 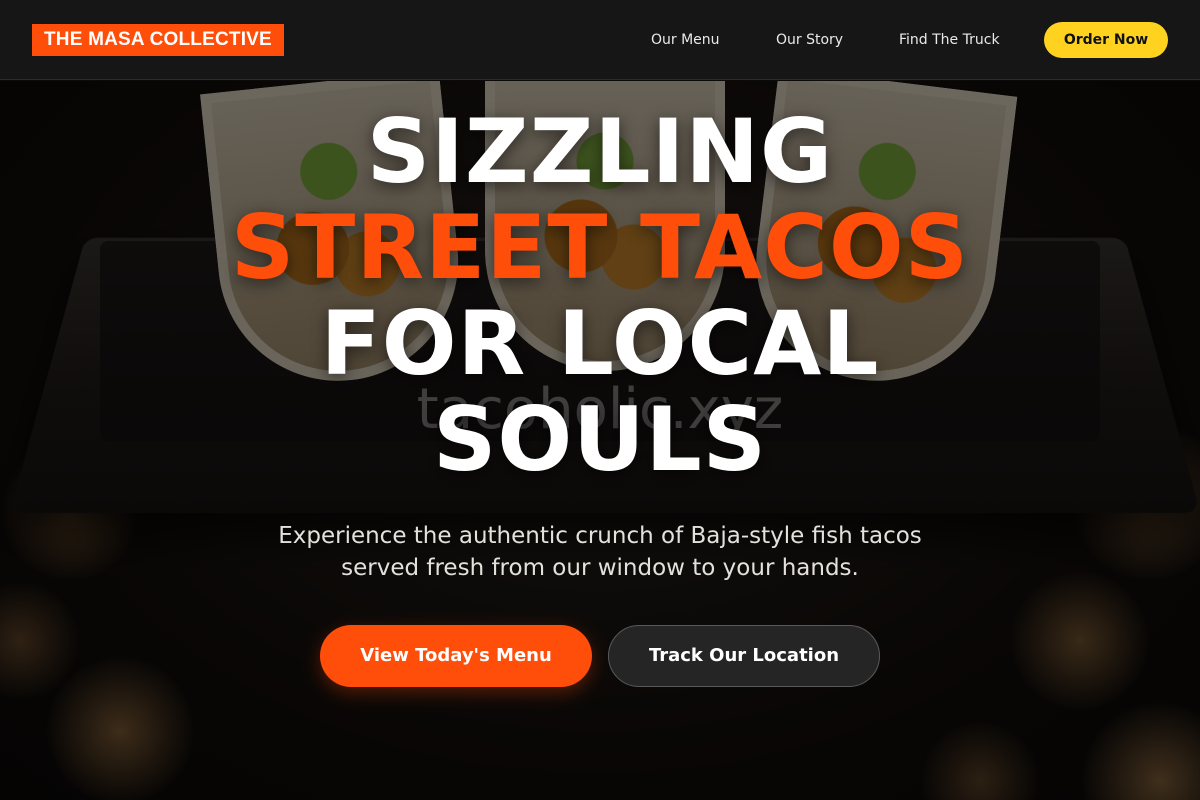 What do you see at coordinates (809, 40) in the screenshot?
I see `nav-link-our-story: Our Story` at bounding box center [809, 40].